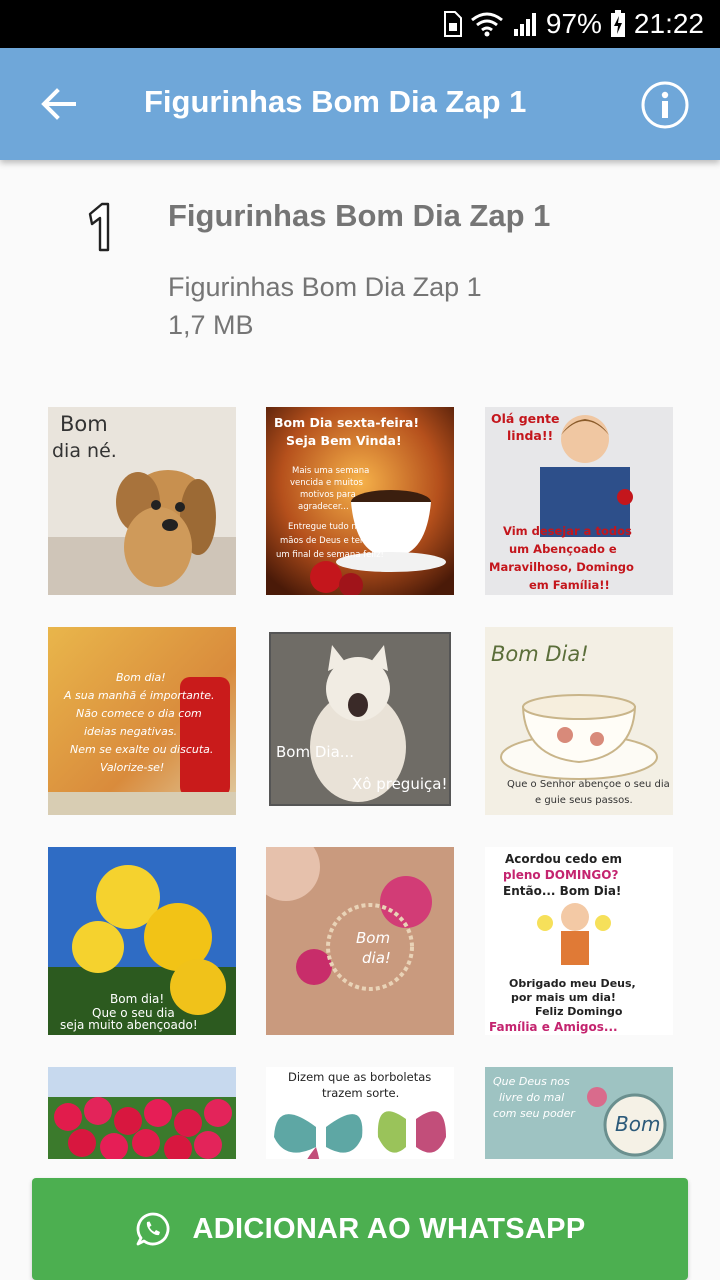  What do you see at coordinates (487, 24) in the screenshot?
I see `wifi-icon` at bounding box center [487, 24].